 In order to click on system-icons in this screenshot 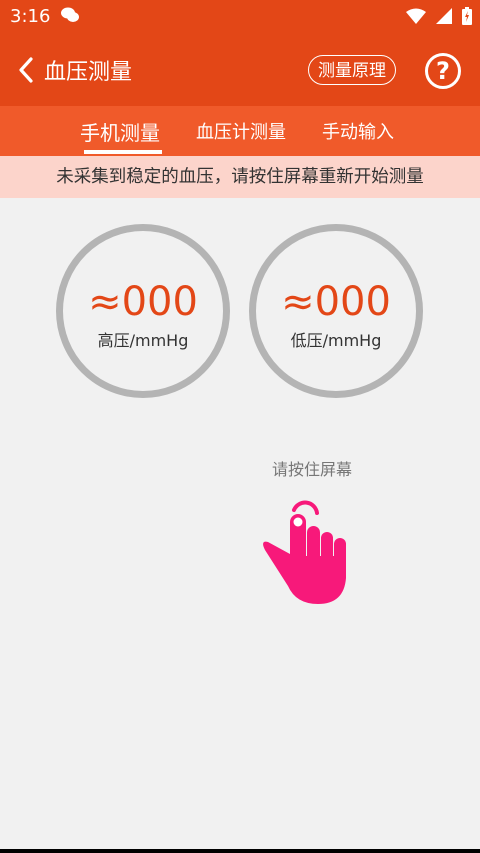, I will do `click(439, 16)`.